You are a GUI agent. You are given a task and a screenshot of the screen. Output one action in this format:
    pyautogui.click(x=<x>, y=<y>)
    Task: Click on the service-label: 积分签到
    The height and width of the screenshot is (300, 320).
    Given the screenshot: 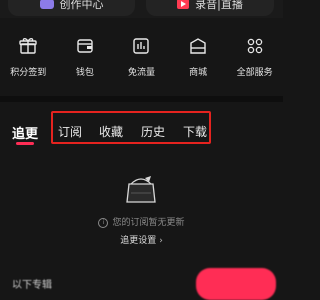 What is the action you would take?
    pyautogui.click(x=28, y=73)
    